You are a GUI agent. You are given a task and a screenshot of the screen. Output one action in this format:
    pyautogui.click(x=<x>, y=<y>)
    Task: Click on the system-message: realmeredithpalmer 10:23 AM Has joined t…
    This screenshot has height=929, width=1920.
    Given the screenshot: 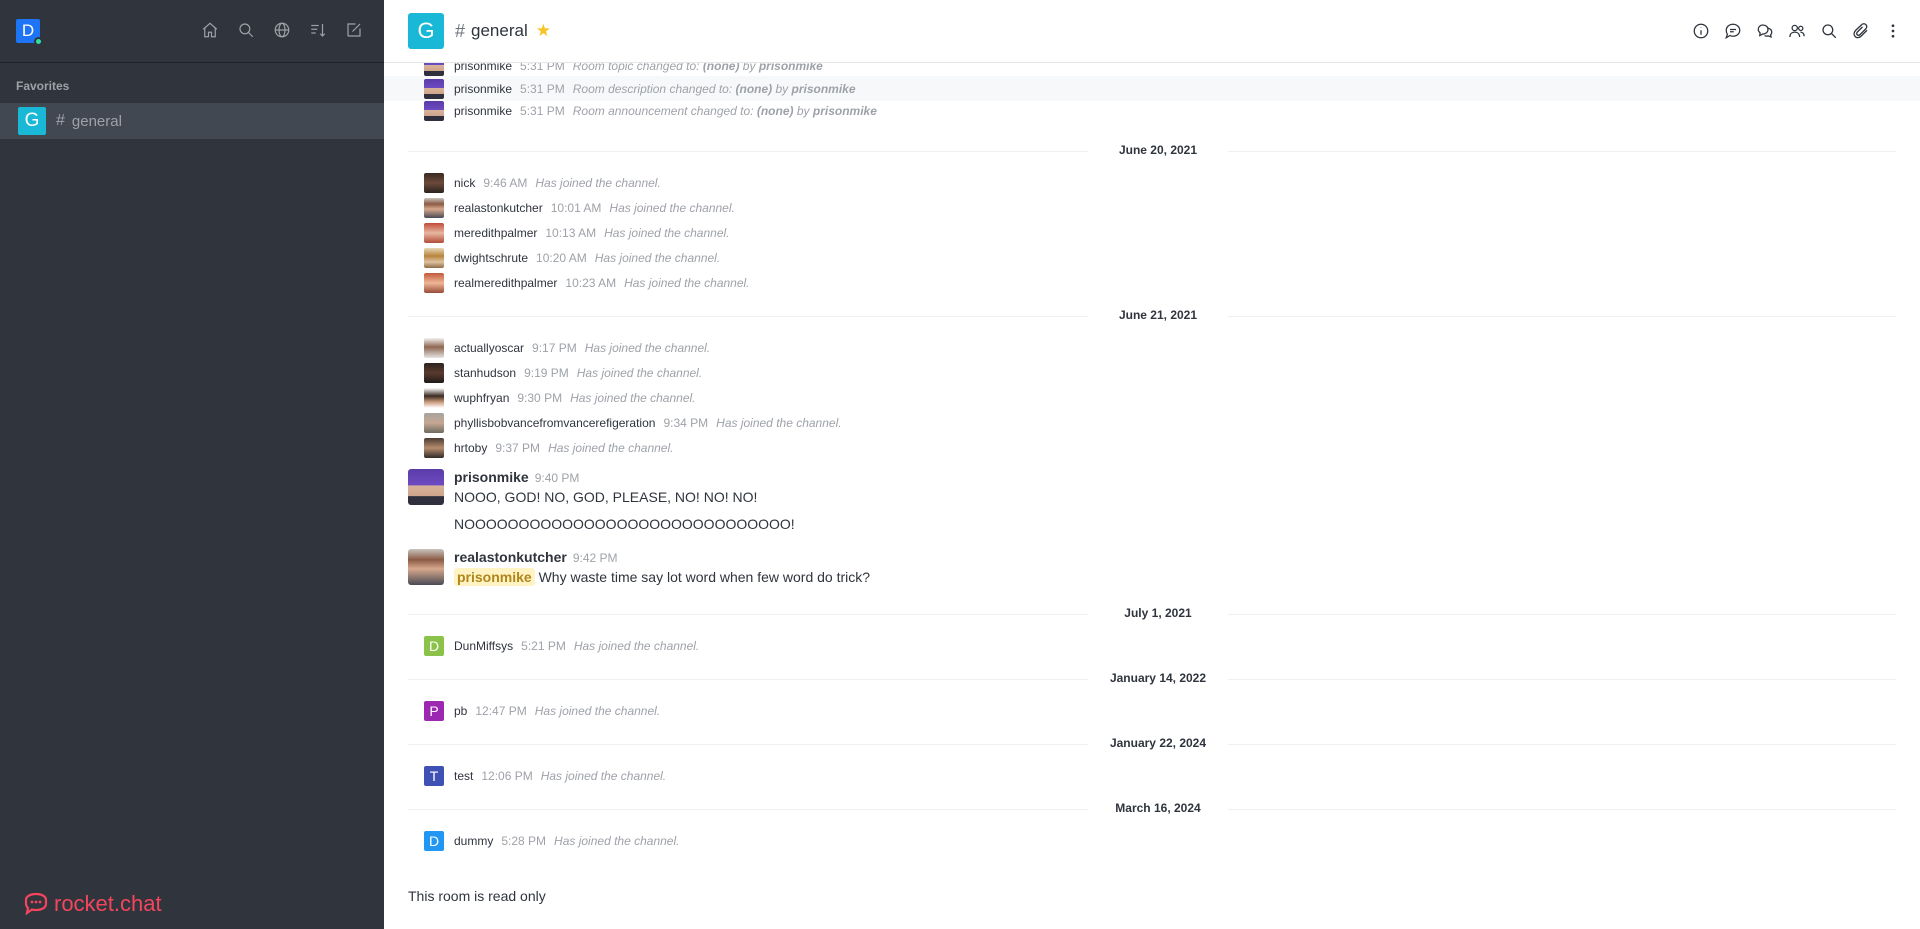 What is the action you would take?
    pyautogui.click(x=587, y=283)
    